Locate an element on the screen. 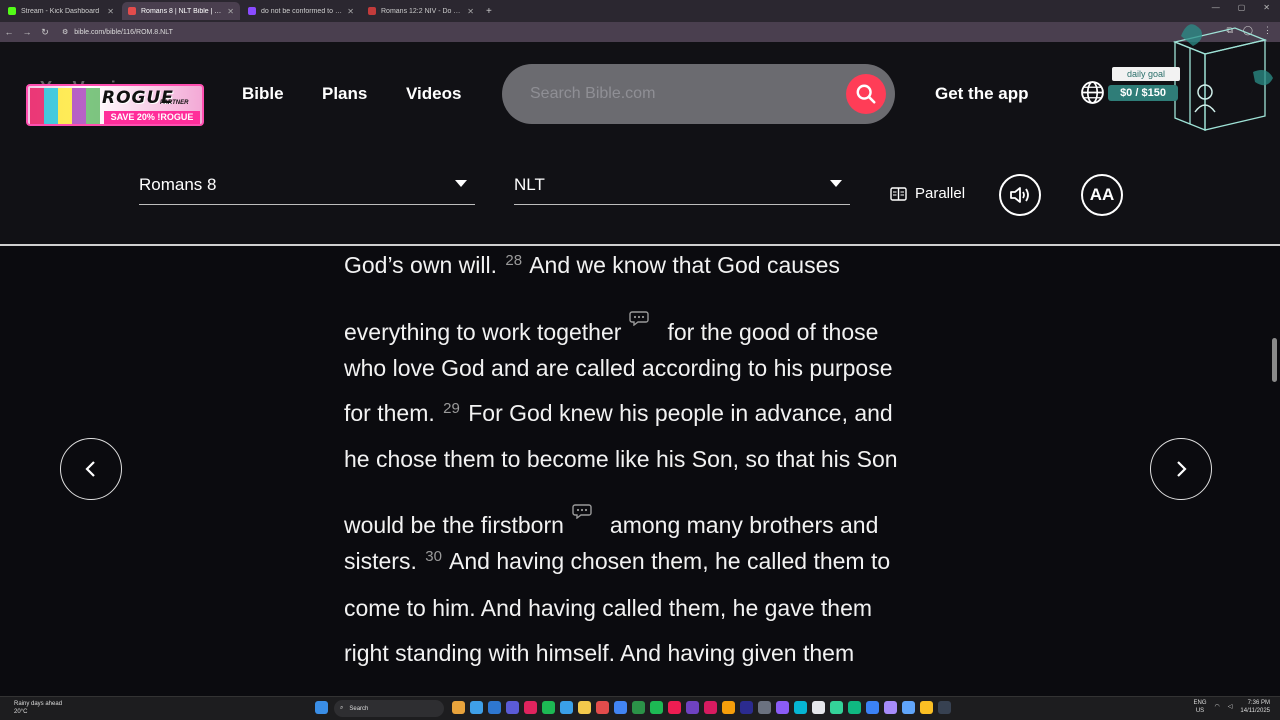 This screenshot has height=720, width=1280. next-chapter-button is located at coordinates (1181, 469).